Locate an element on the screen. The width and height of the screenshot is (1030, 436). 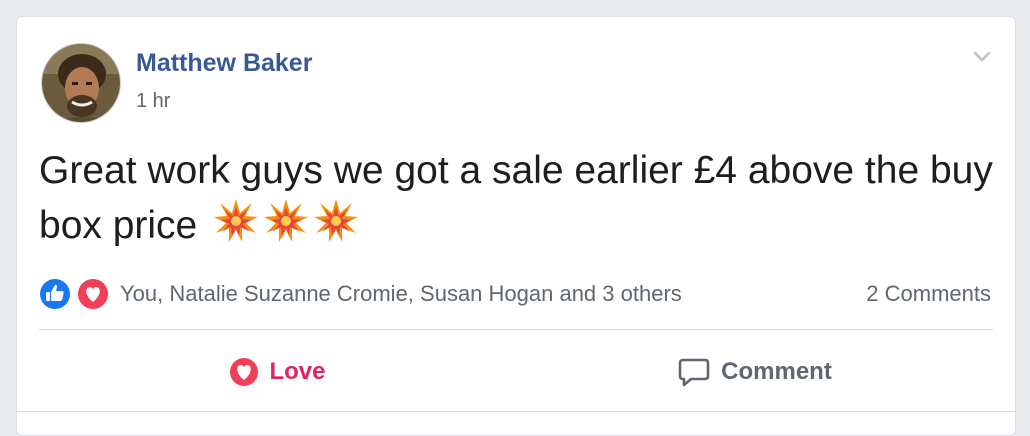
comment-button: Comment is located at coordinates (754, 372).